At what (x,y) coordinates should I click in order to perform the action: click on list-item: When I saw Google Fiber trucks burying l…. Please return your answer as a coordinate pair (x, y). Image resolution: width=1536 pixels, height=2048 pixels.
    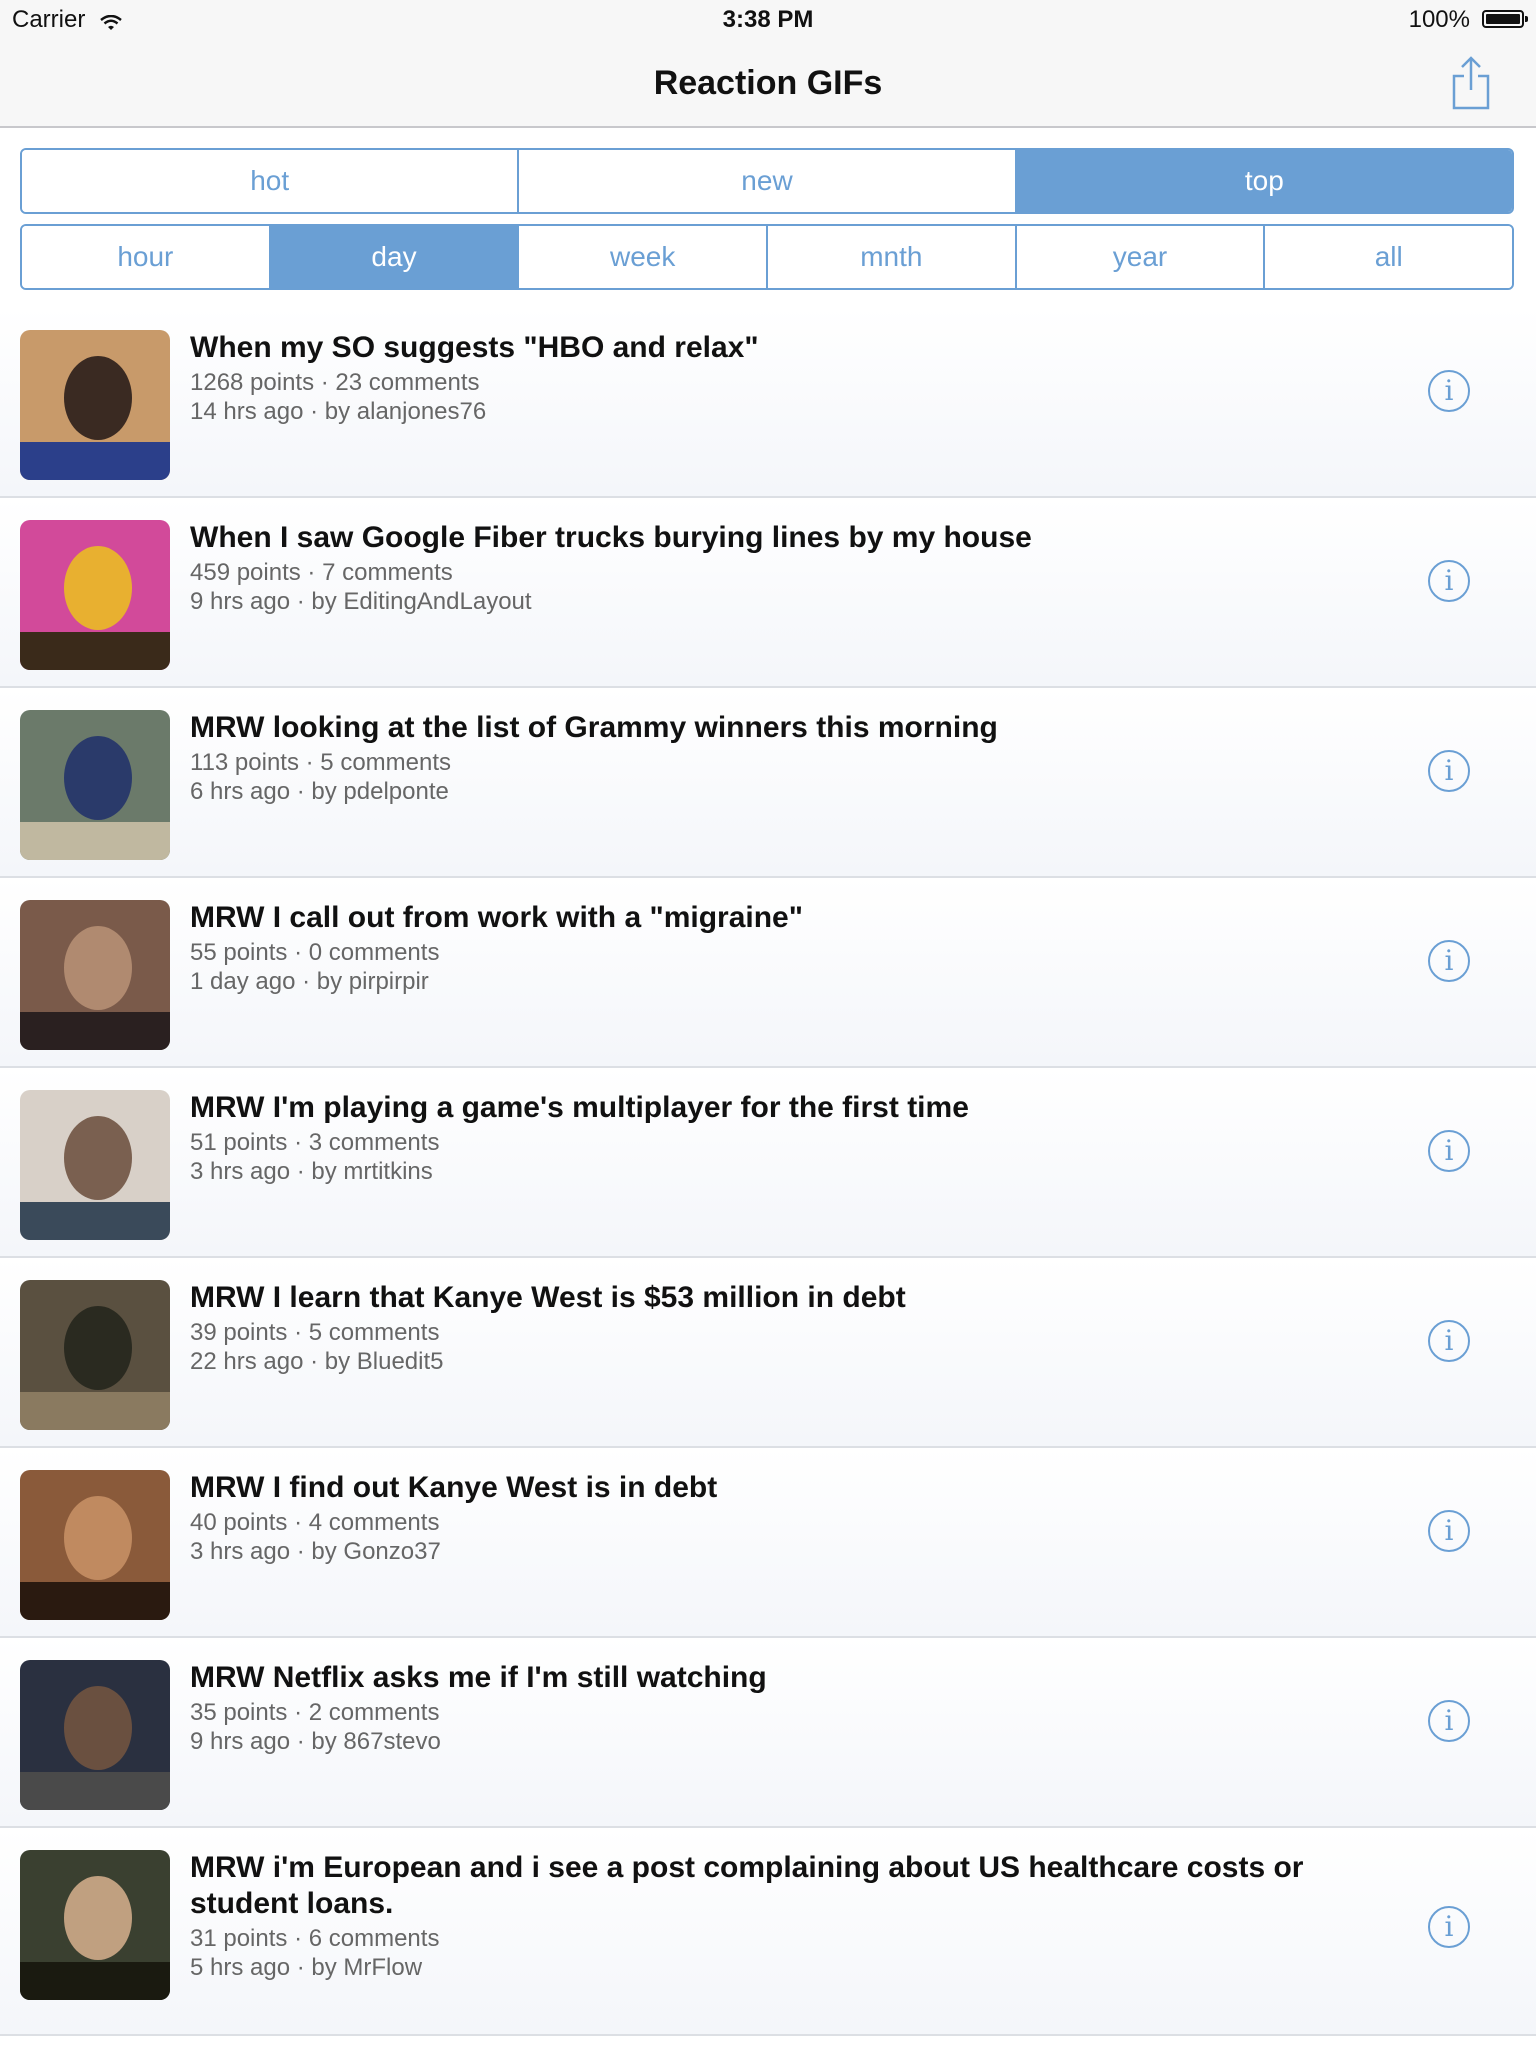
    Looking at the image, I should click on (768, 593).